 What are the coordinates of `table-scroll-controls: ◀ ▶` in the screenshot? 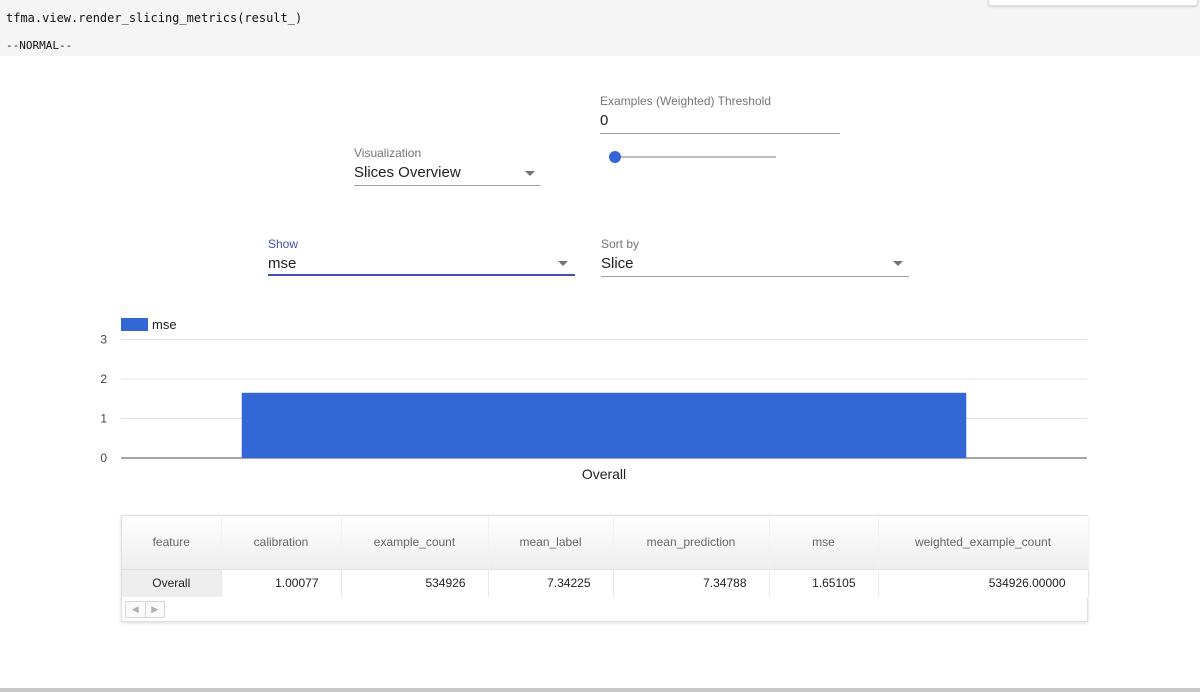 It's located at (145, 609).